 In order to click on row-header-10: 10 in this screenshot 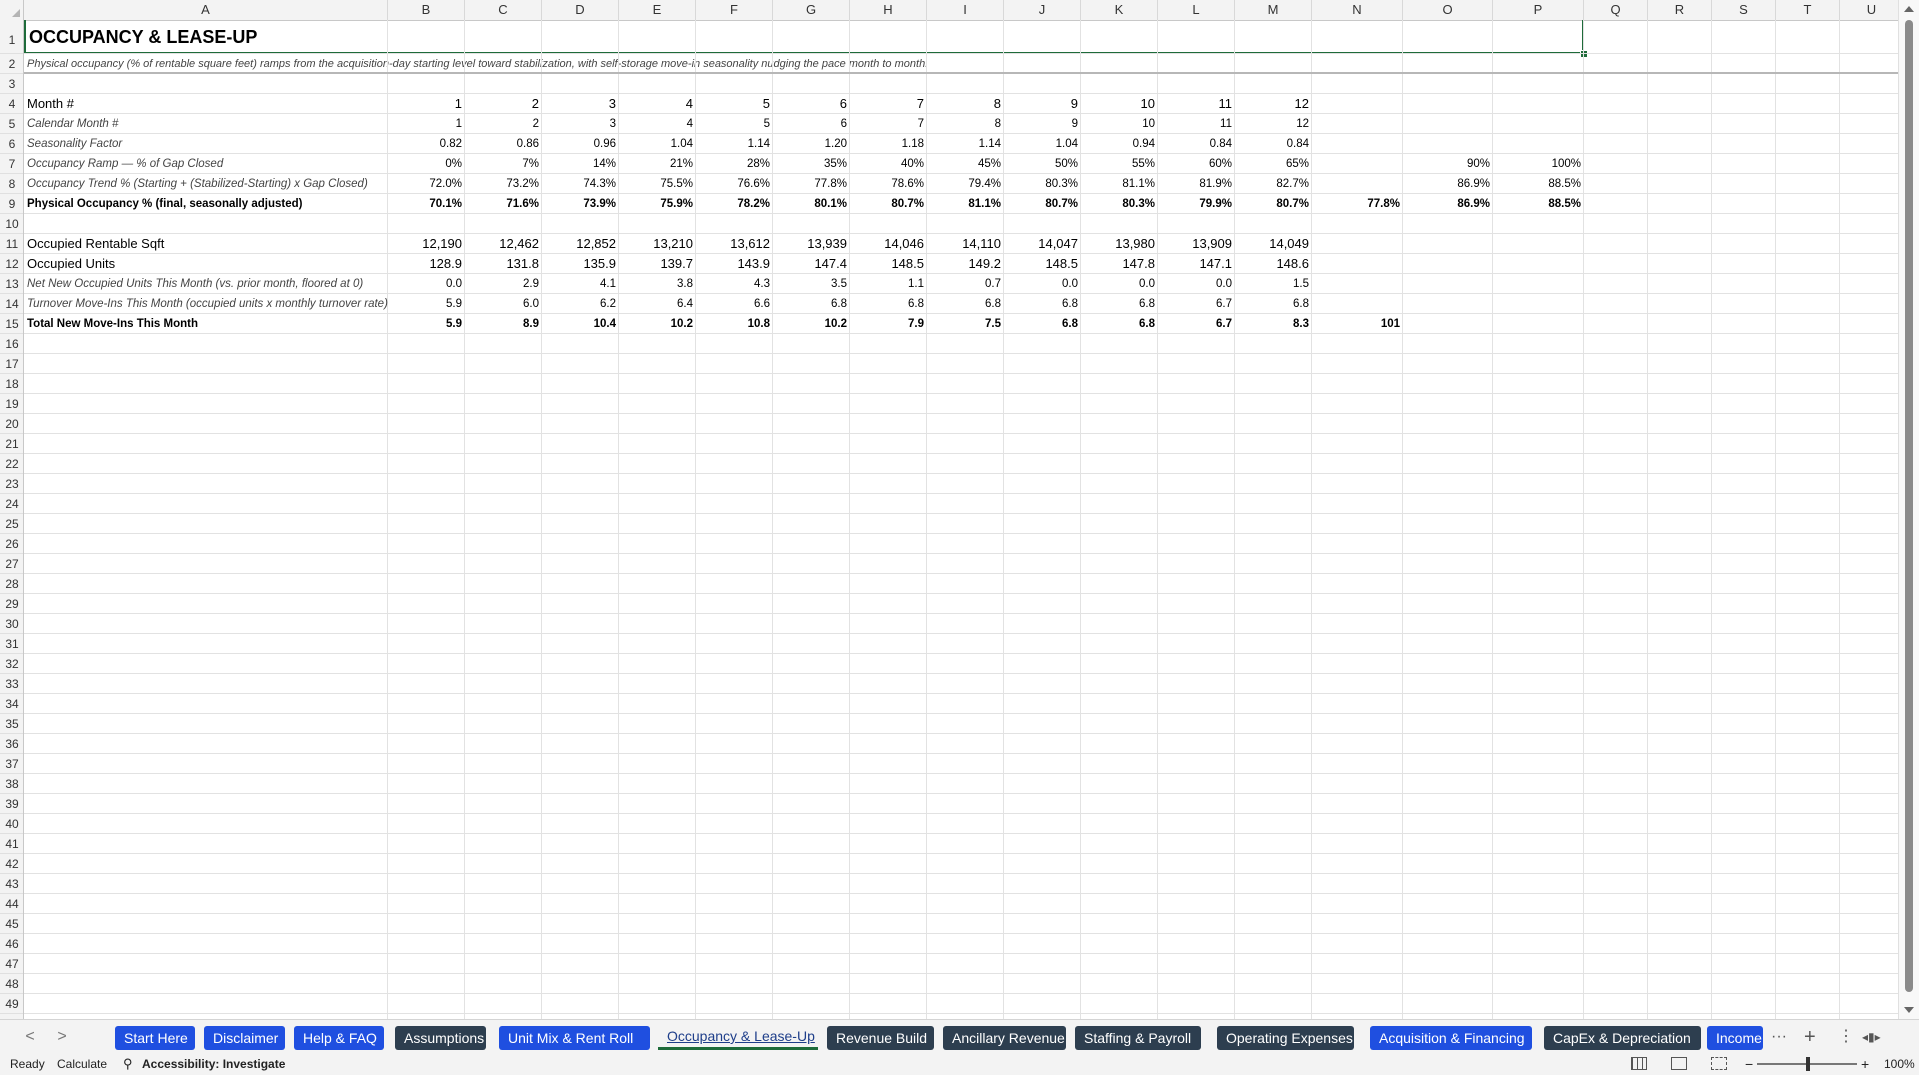, I will do `click(11, 224)`.